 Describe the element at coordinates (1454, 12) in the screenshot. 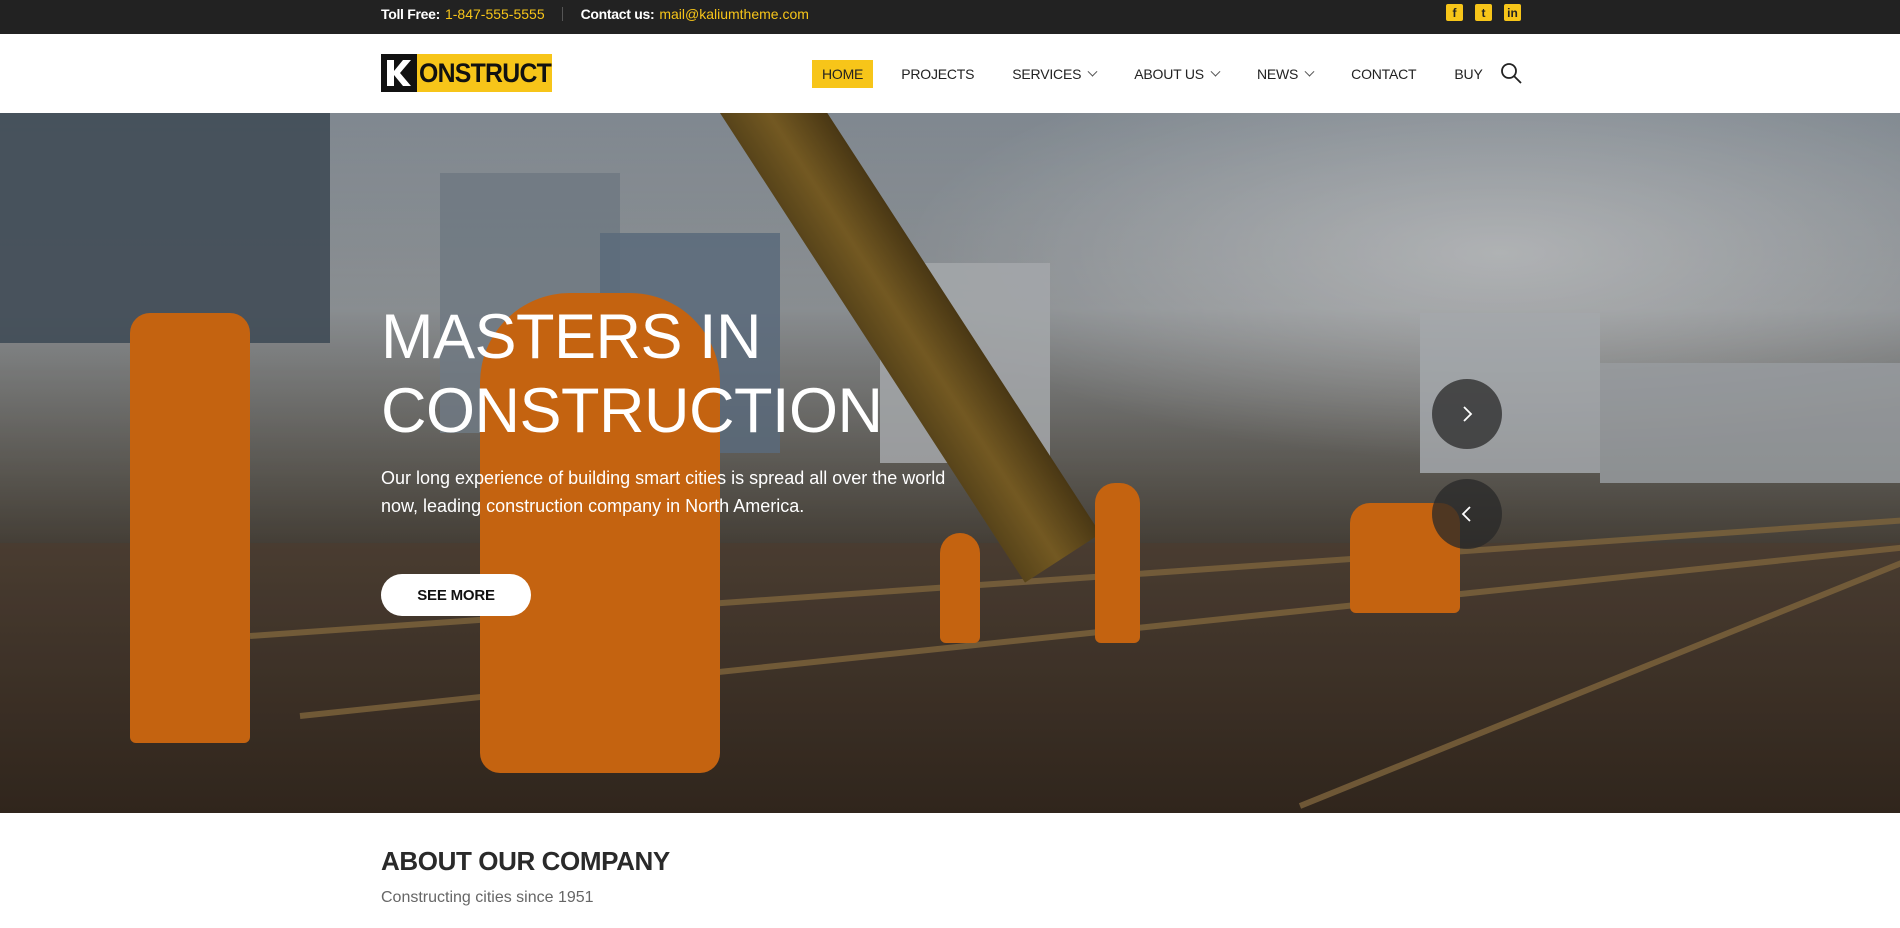

I see `facebook-icon: f` at that location.